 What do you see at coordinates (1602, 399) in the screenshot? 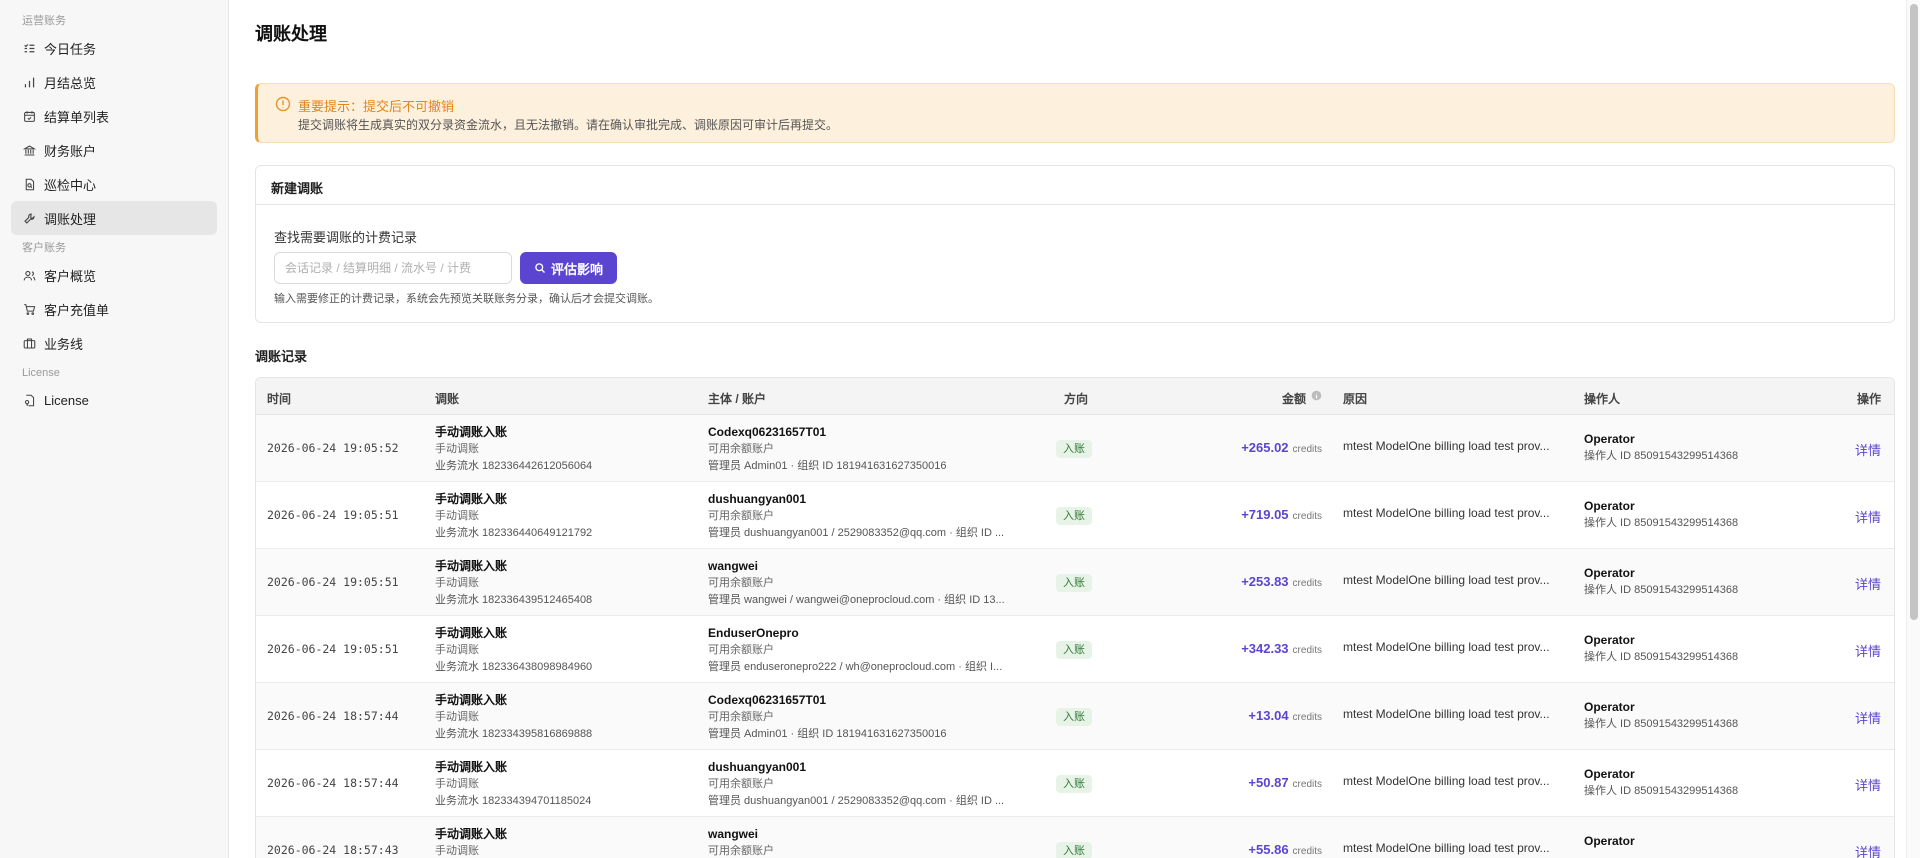
I see `col-operator: 操作人` at bounding box center [1602, 399].